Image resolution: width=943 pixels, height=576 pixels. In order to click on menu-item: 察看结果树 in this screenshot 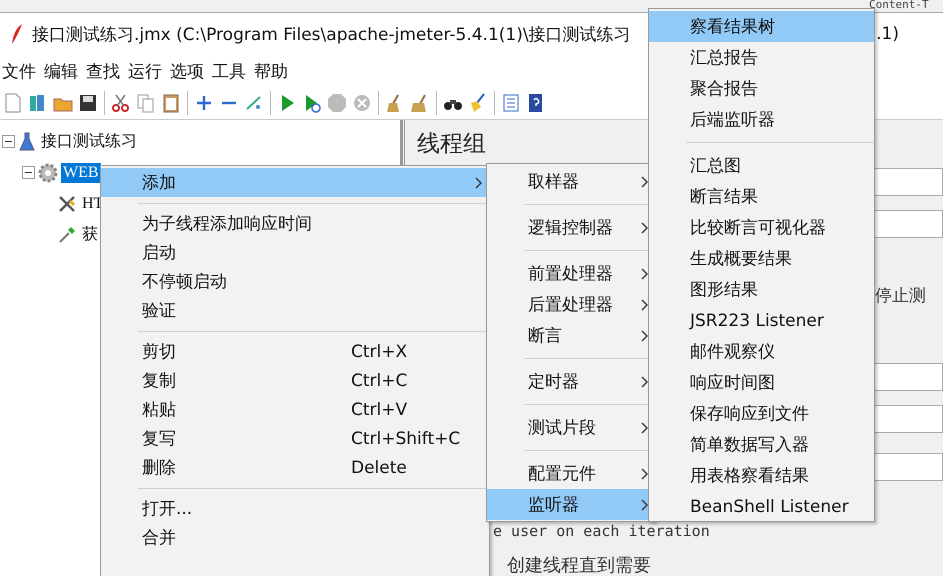, I will do `click(761, 26)`.